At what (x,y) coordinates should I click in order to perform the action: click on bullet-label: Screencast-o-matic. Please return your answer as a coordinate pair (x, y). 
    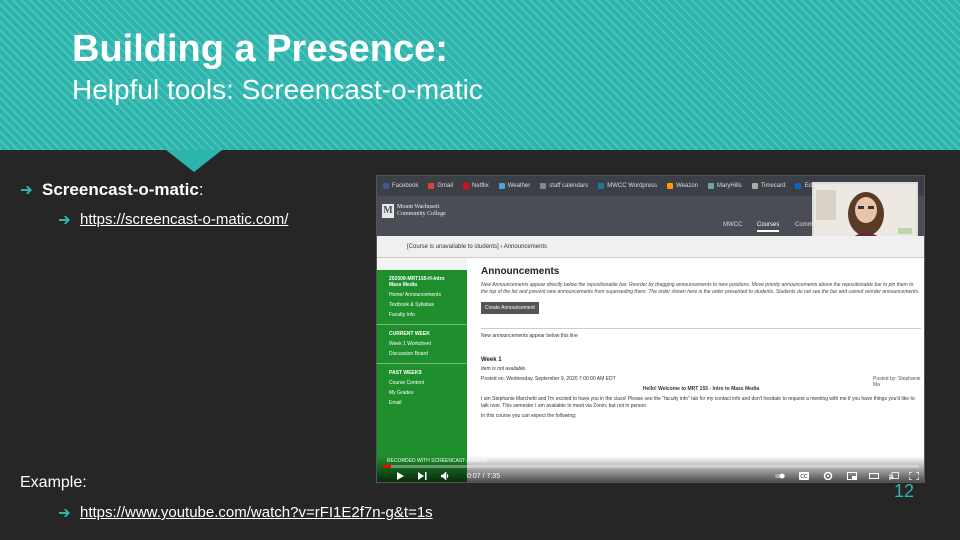
    Looking at the image, I should click on (120, 189).